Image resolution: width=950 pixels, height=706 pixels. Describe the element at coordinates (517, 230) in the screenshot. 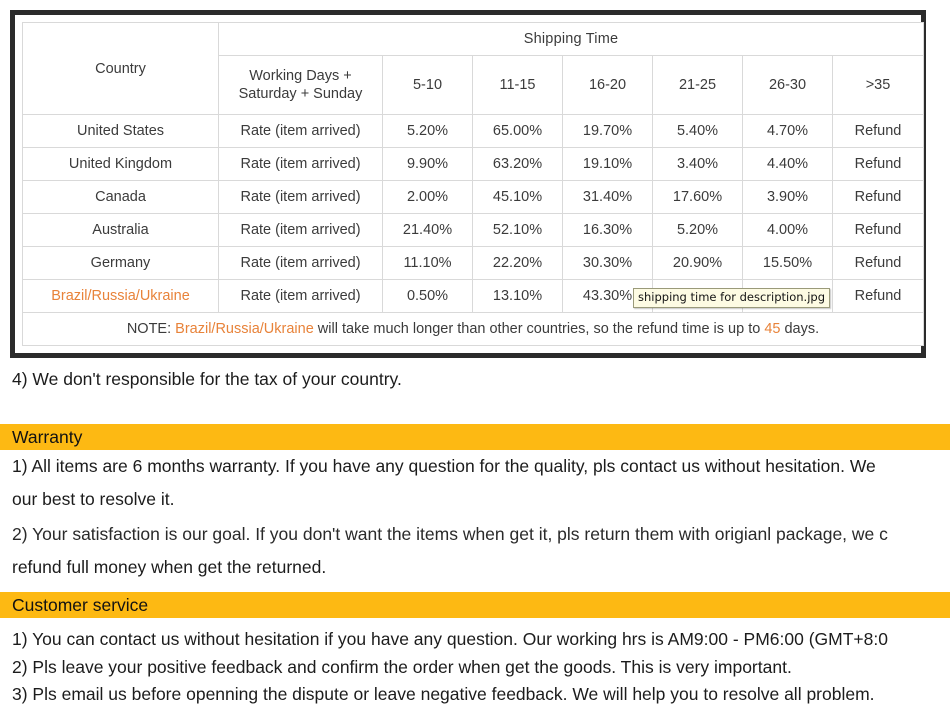

I see `cell-value: 52.10%` at that location.